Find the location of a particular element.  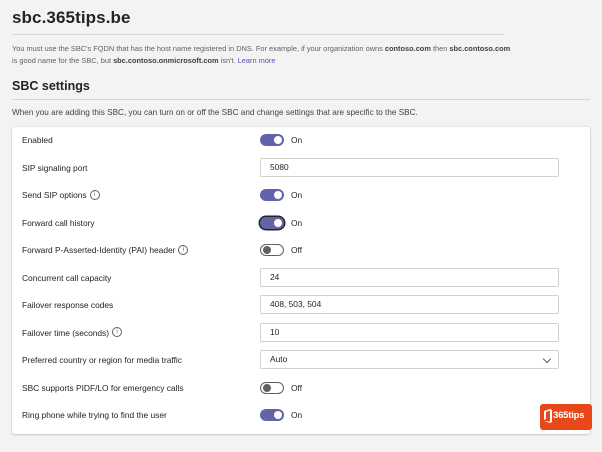

setting-label: Failover response codes is located at coordinates (67, 305).